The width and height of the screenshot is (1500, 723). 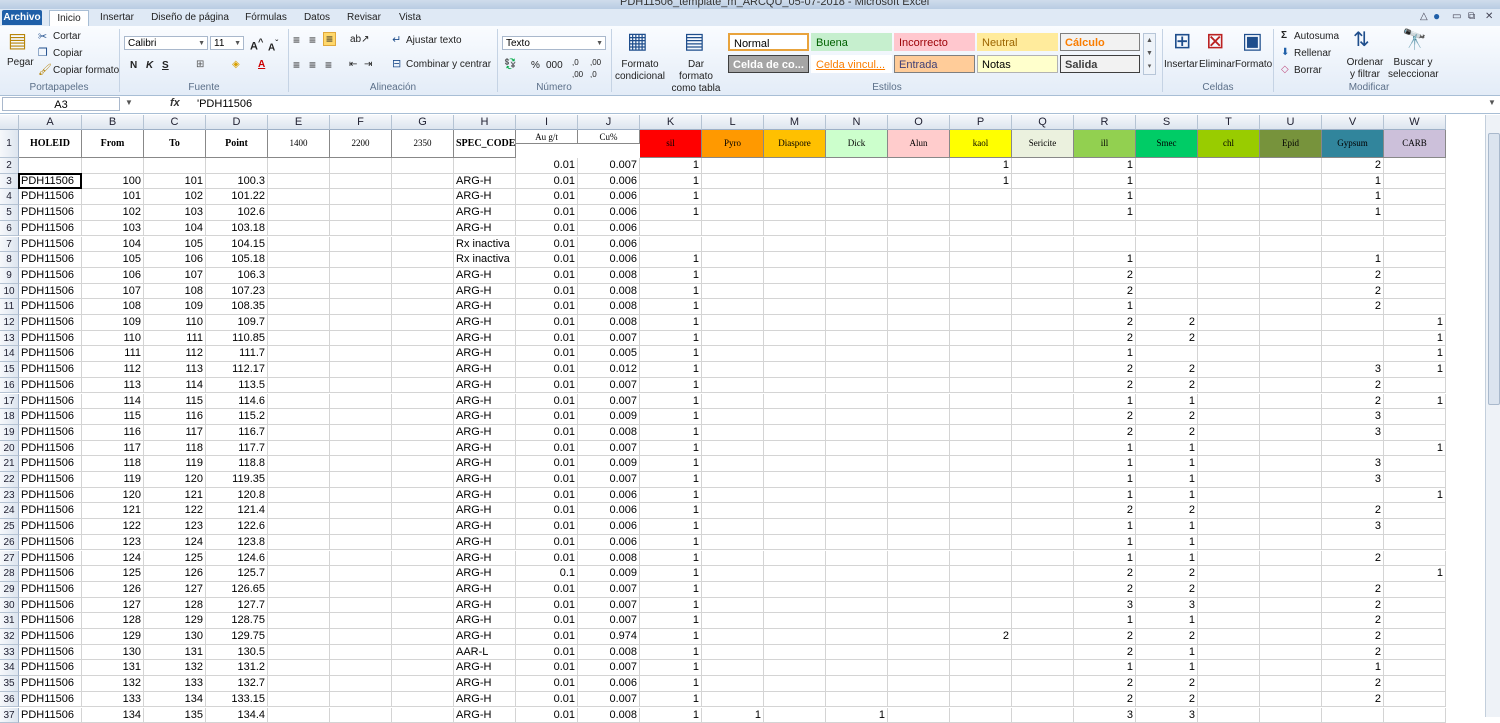 What do you see at coordinates (1492, 416) in the screenshot?
I see `vertical-scrollbar` at bounding box center [1492, 416].